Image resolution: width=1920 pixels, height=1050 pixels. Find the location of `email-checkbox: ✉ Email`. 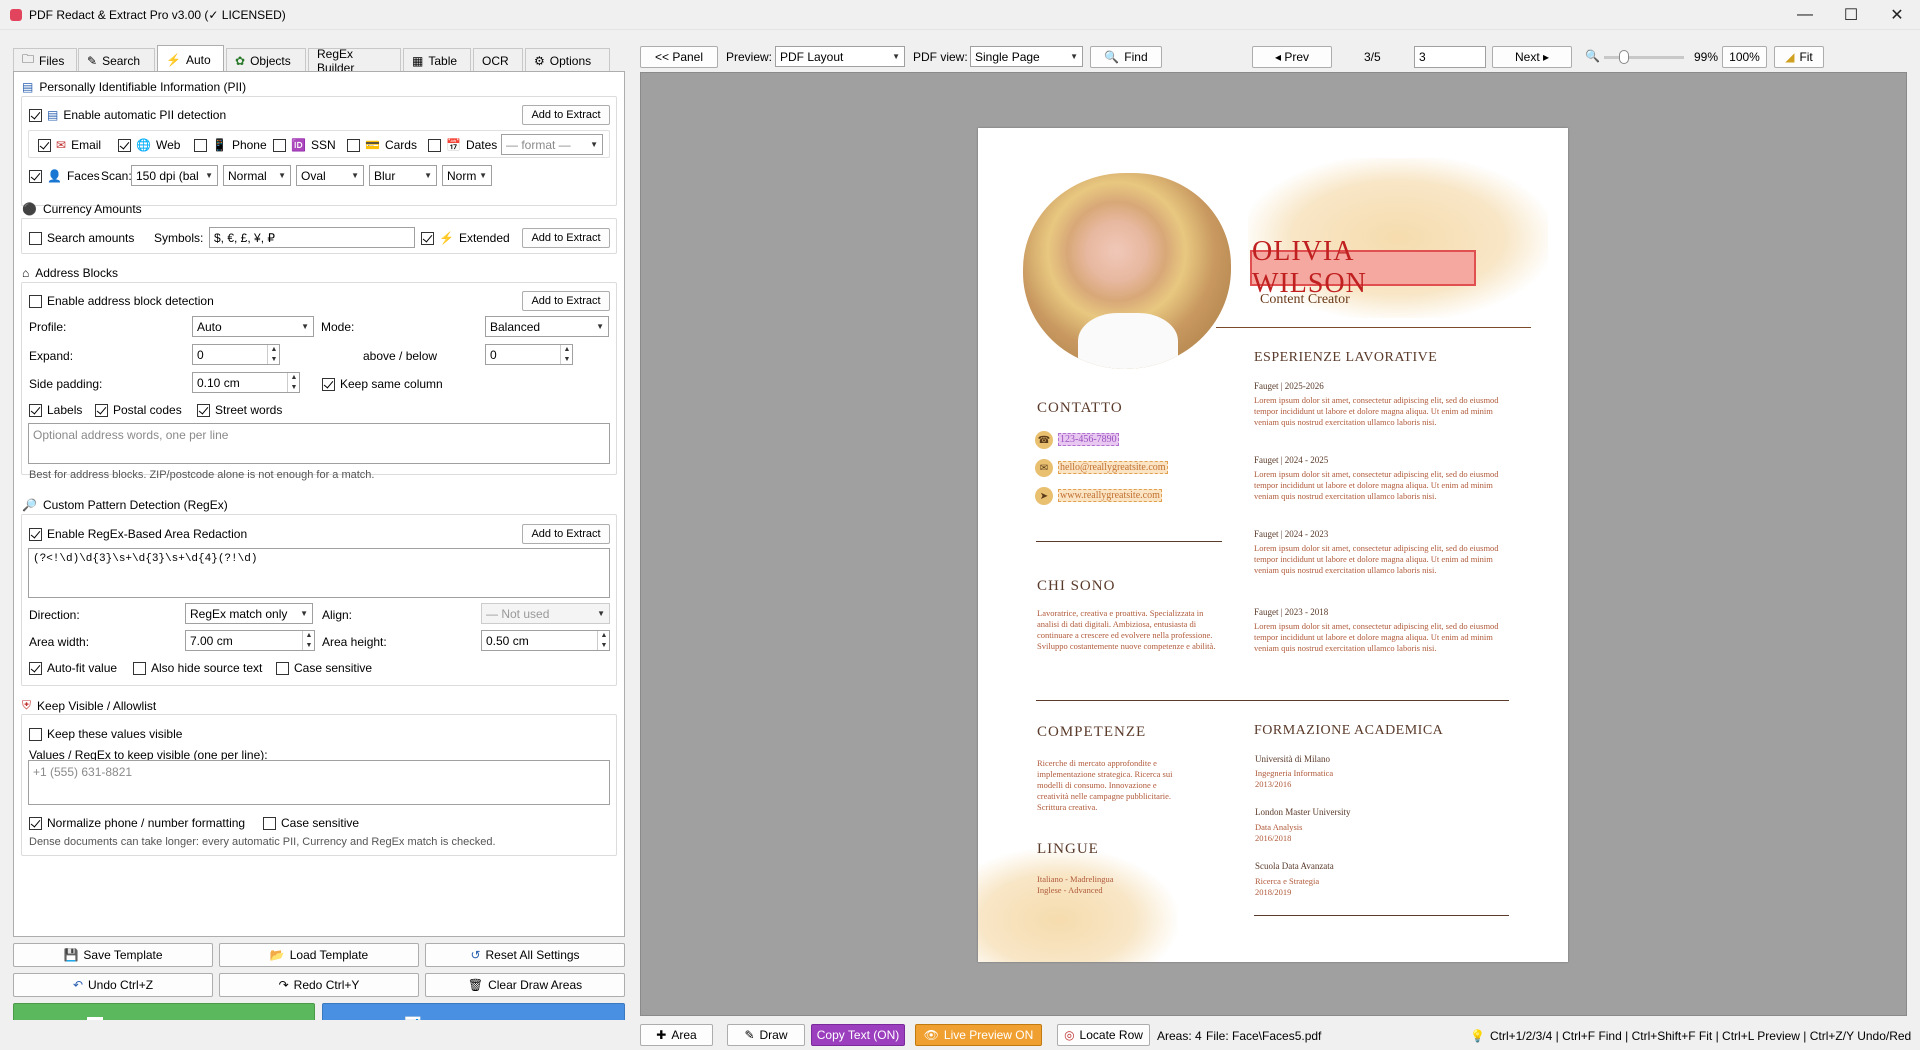

email-checkbox: ✉ Email is located at coordinates (69, 145).